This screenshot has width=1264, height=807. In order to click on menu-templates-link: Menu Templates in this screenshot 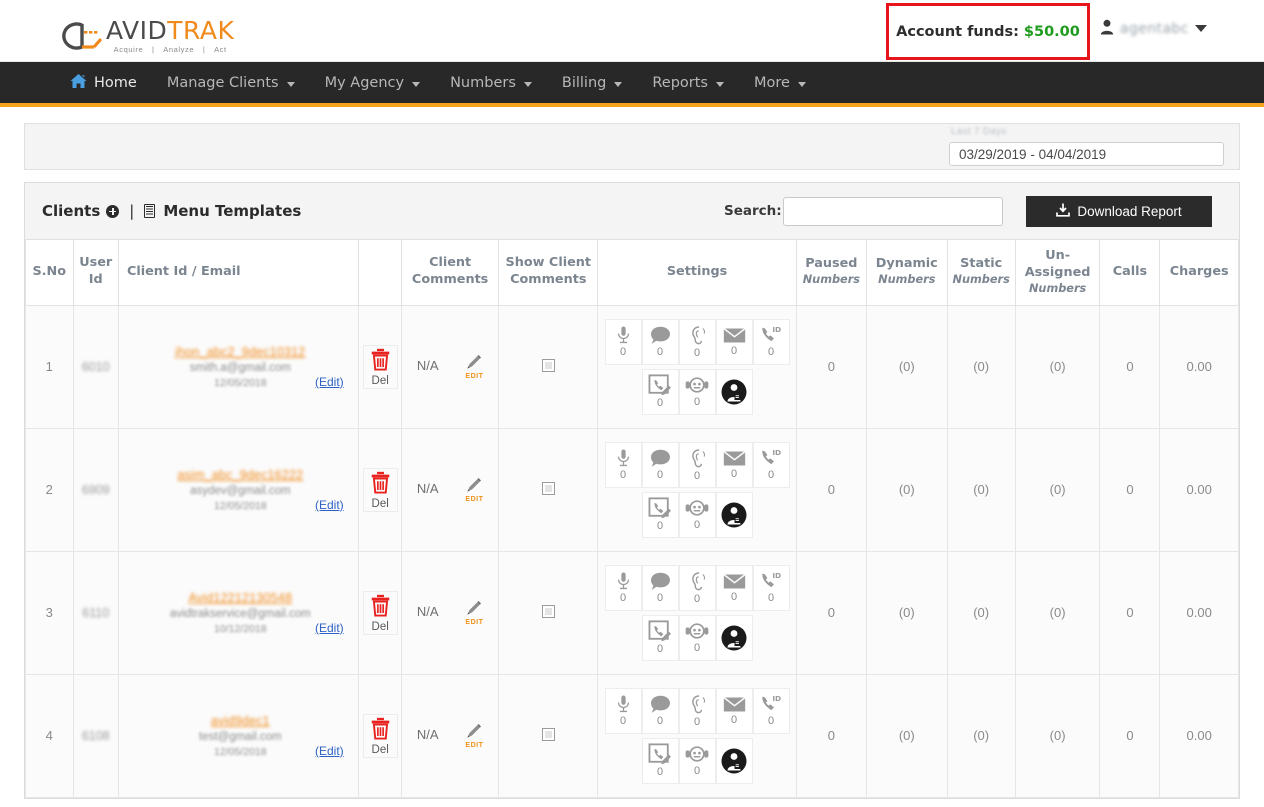, I will do `click(232, 211)`.